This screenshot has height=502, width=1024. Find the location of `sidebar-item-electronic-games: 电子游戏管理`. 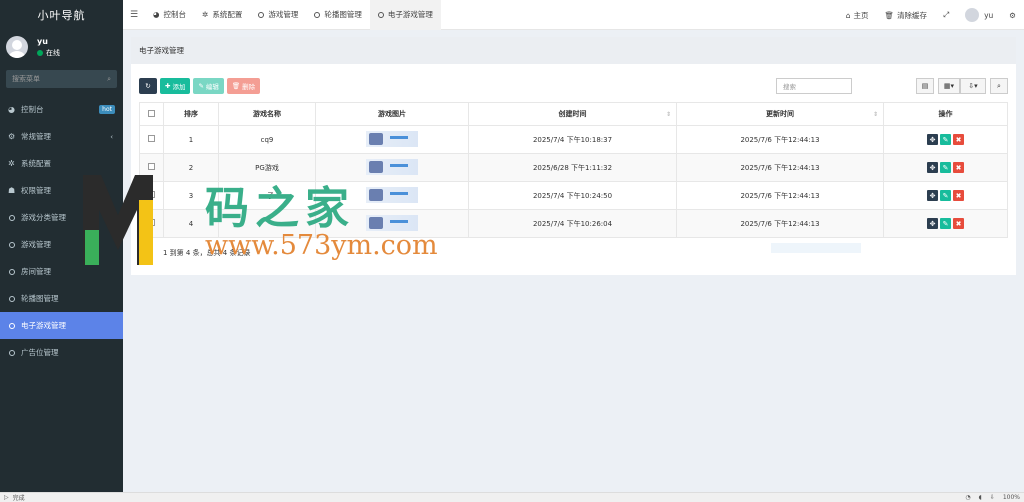

sidebar-item-electronic-games: 电子游戏管理 is located at coordinates (61, 325).